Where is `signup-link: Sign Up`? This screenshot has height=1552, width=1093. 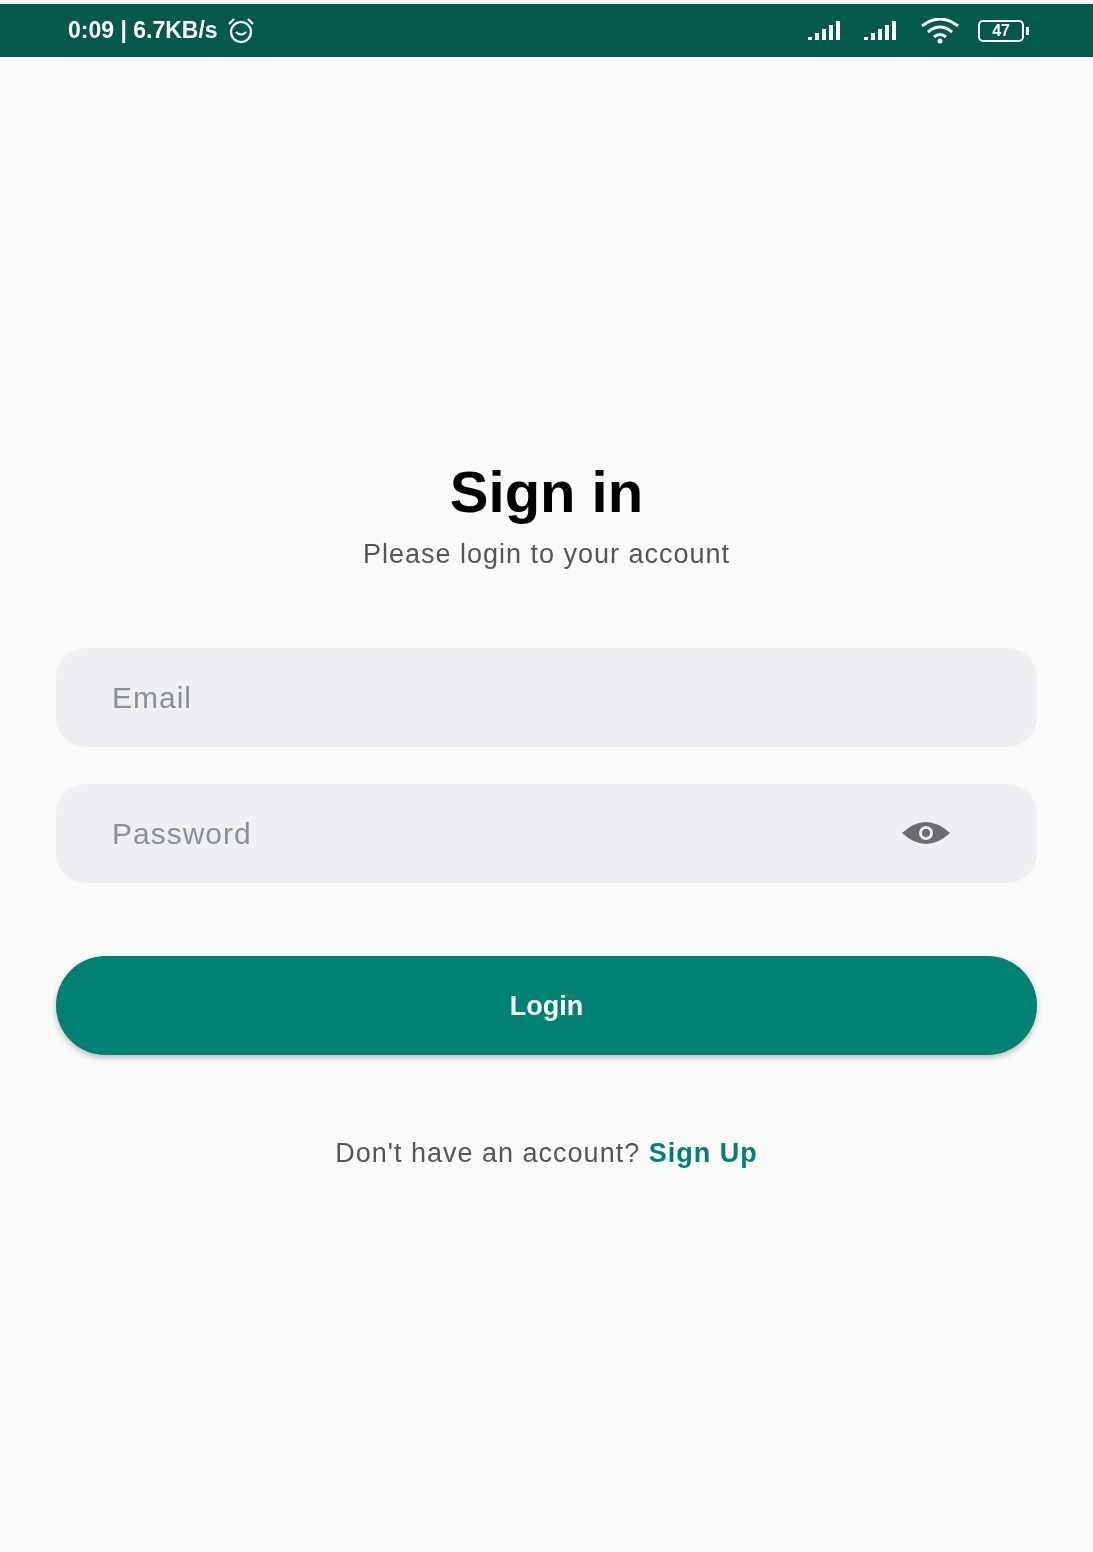
signup-link: Sign Up is located at coordinates (703, 1153).